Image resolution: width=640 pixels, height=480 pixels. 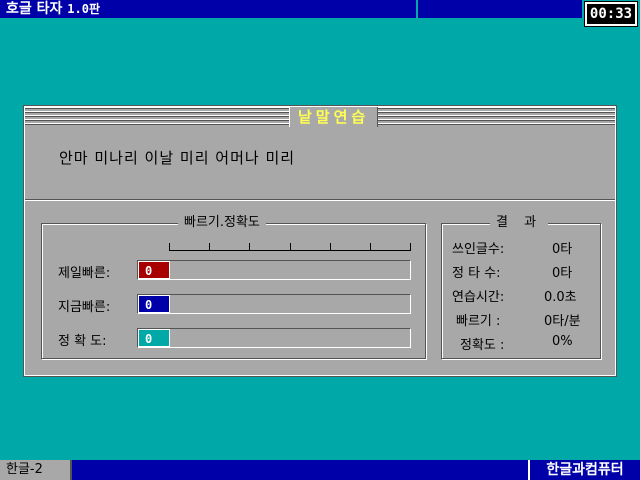 I want to click on current-speed-bar: 0, so click(x=274, y=304).